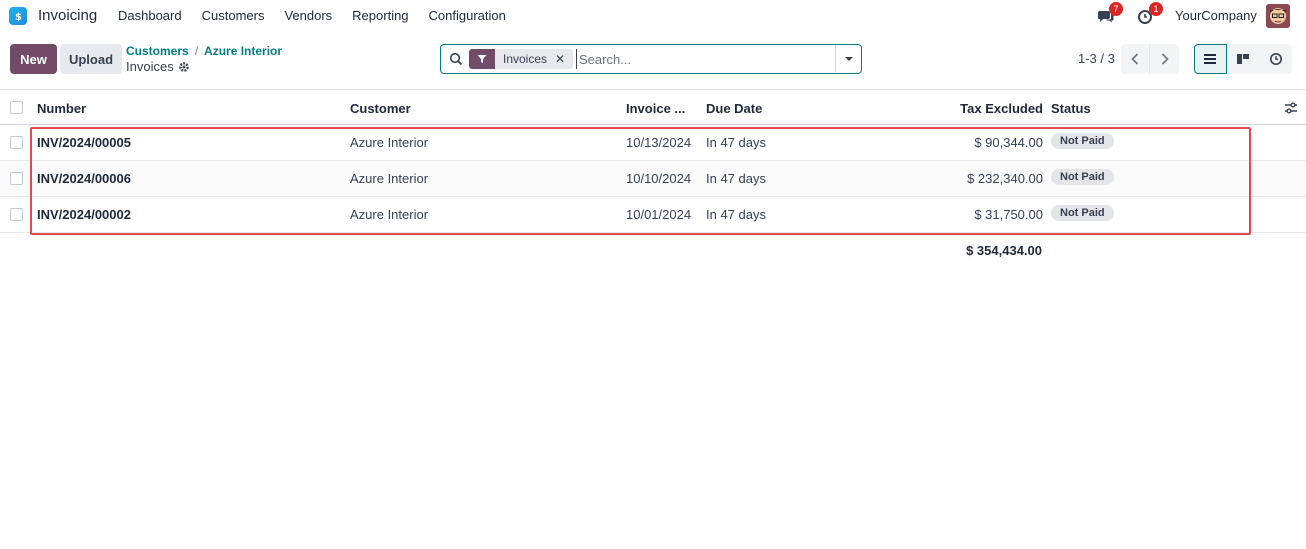 The width and height of the screenshot is (1306, 549). Describe the element at coordinates (1005, 178) in the screenshot. I see `cell-tax-excluded: $ 232,340.00` at that location.